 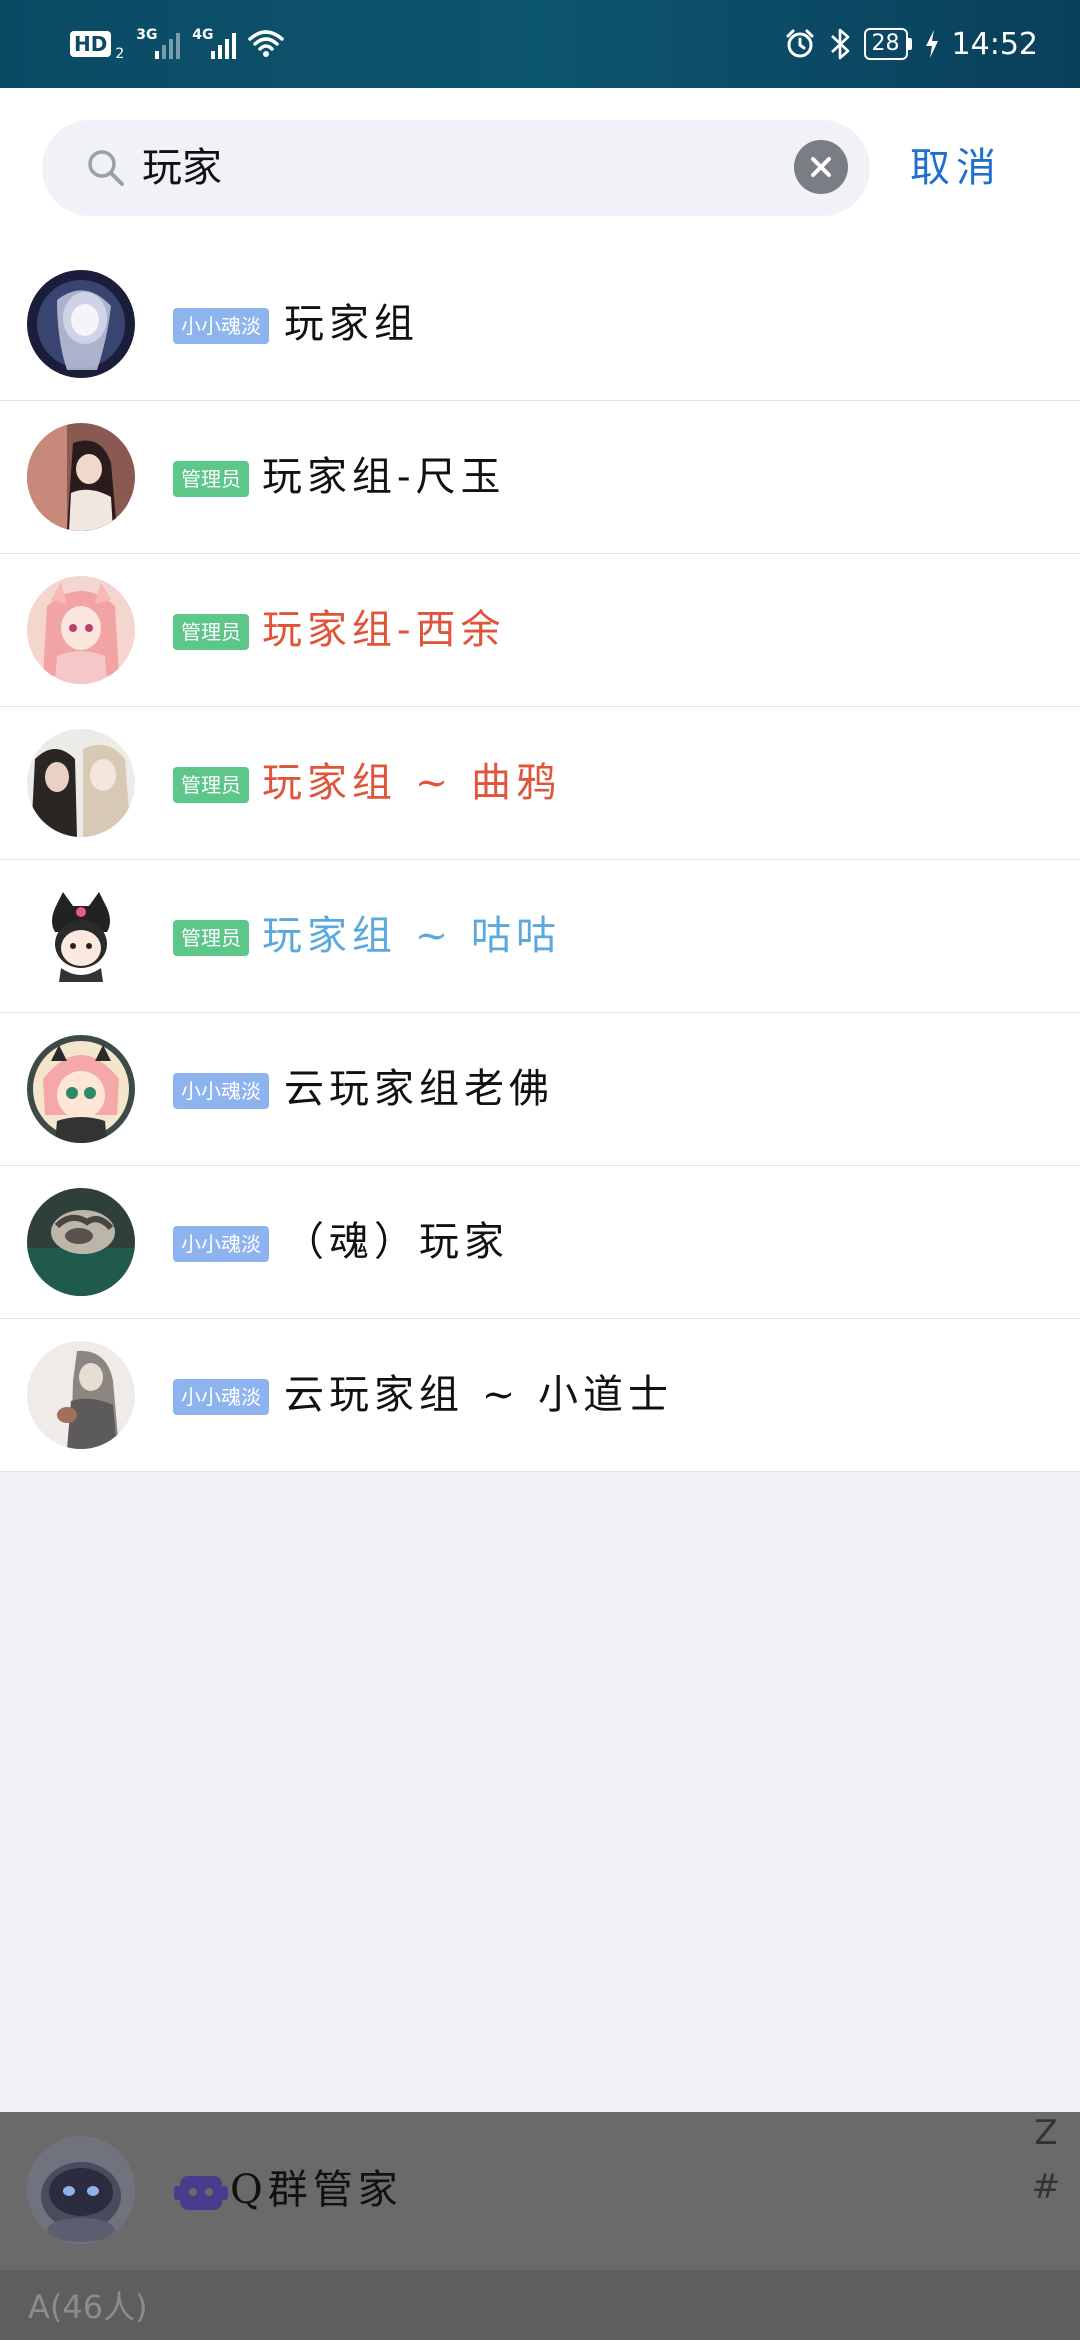 I want to click on member-list-item: 小小魂淡 云玩家组 ~ 小道士, so click(x=540, y=1395).